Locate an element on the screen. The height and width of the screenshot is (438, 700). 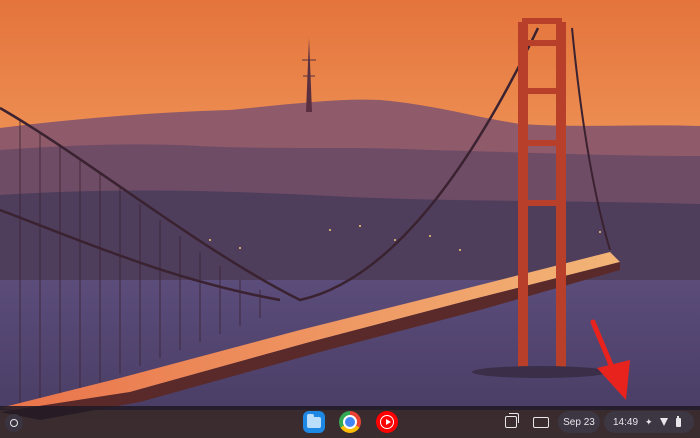
battery-icon is located at coordinates (678, 421).